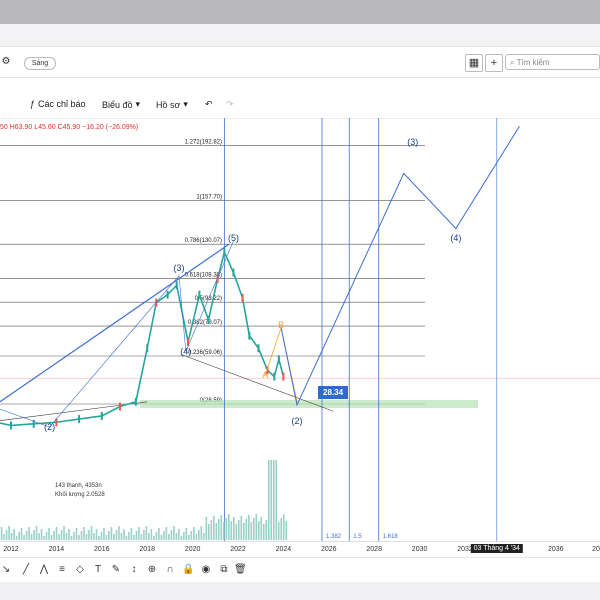  Describe the element at coordinates (6, 570) in the screenshot. I see `cursor-icon: ↘` at that location.